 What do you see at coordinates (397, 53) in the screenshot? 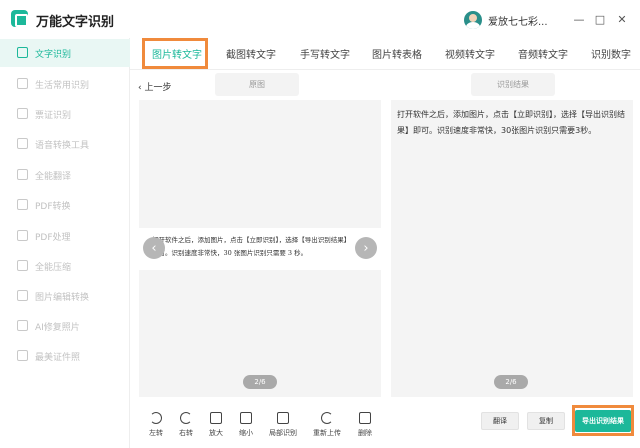
I see `tab-image-to-table: 图片转表格` at bounding box center [397, 53].